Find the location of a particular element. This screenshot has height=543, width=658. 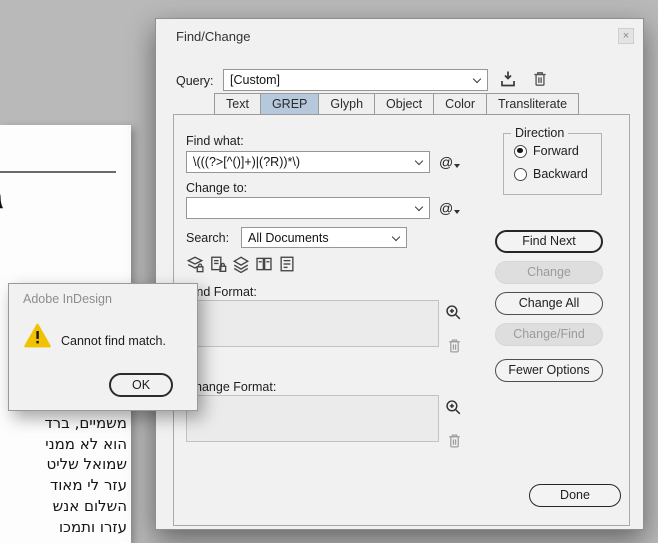

clipped-glyph: ג is located at coordinates (2, 197).